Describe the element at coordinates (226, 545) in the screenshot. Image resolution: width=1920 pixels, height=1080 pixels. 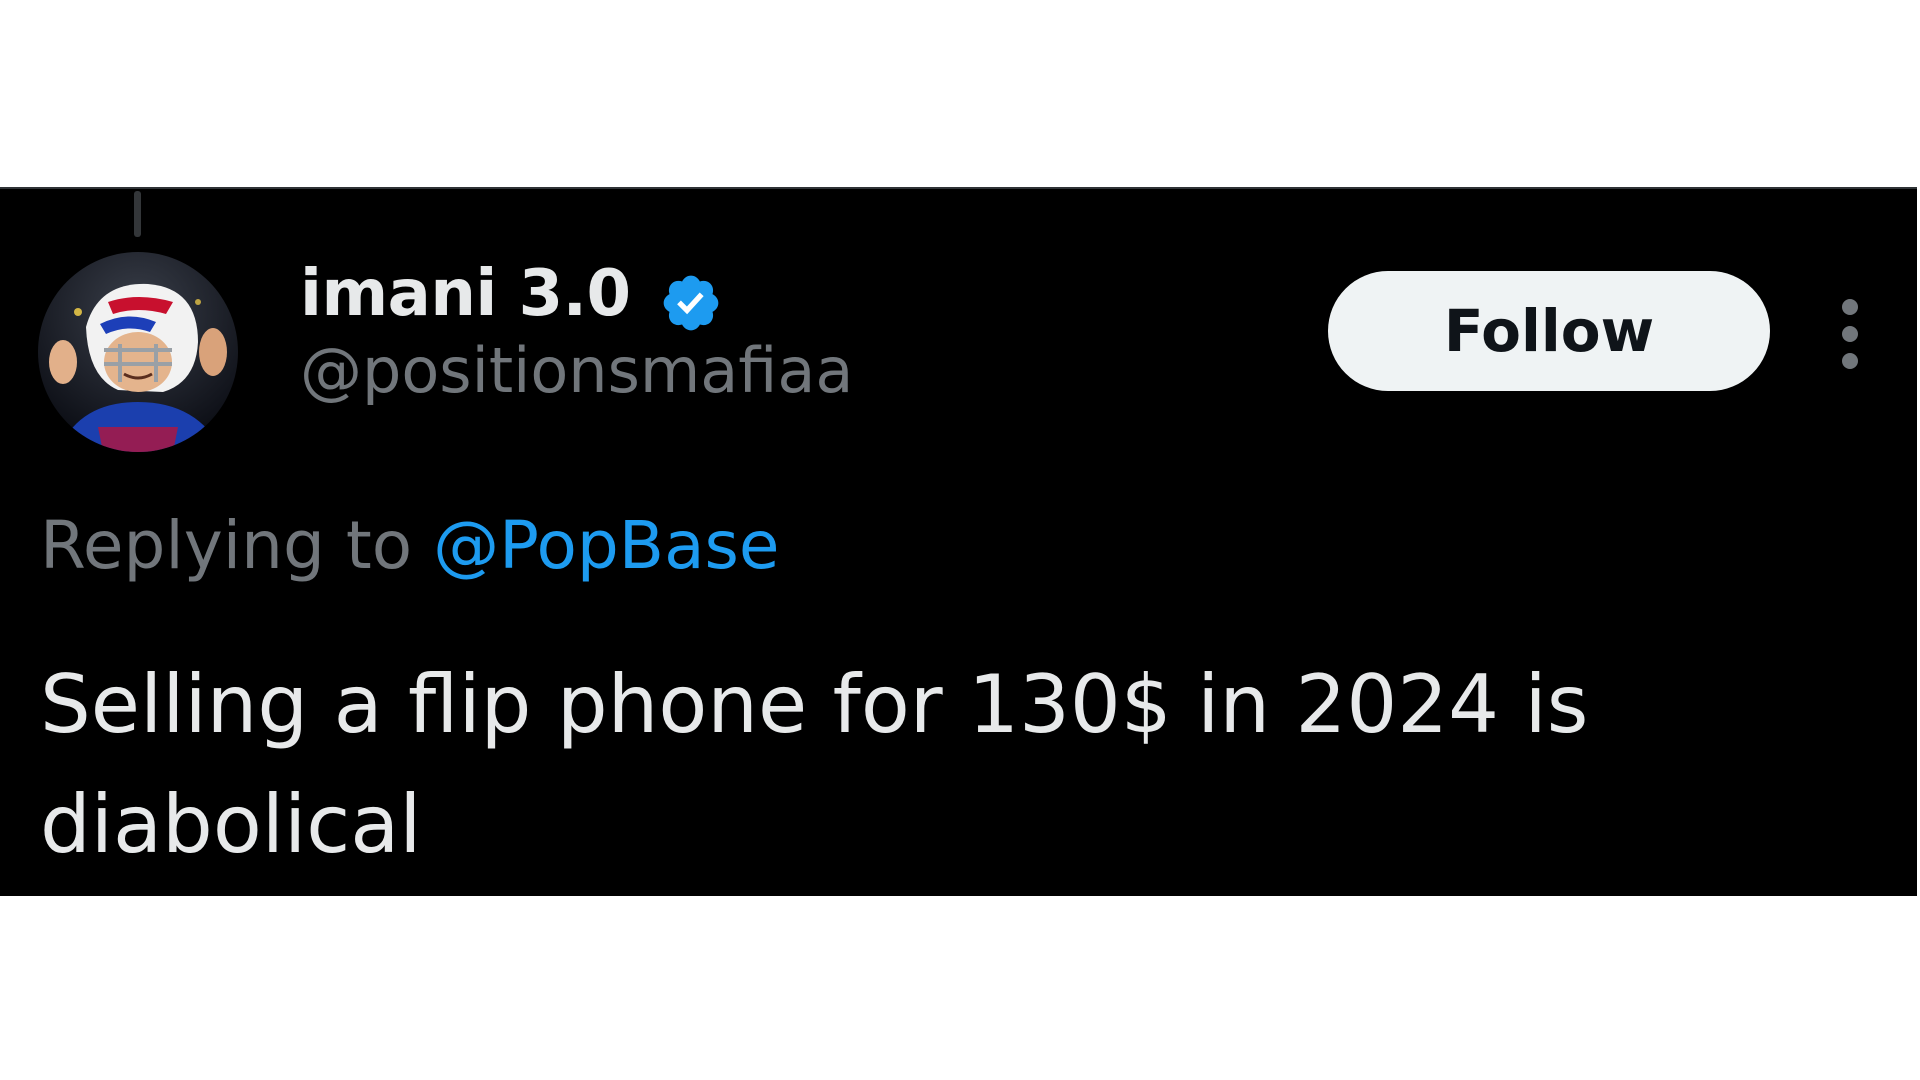
I see `replying-to-prefix: Replying to` at that location.